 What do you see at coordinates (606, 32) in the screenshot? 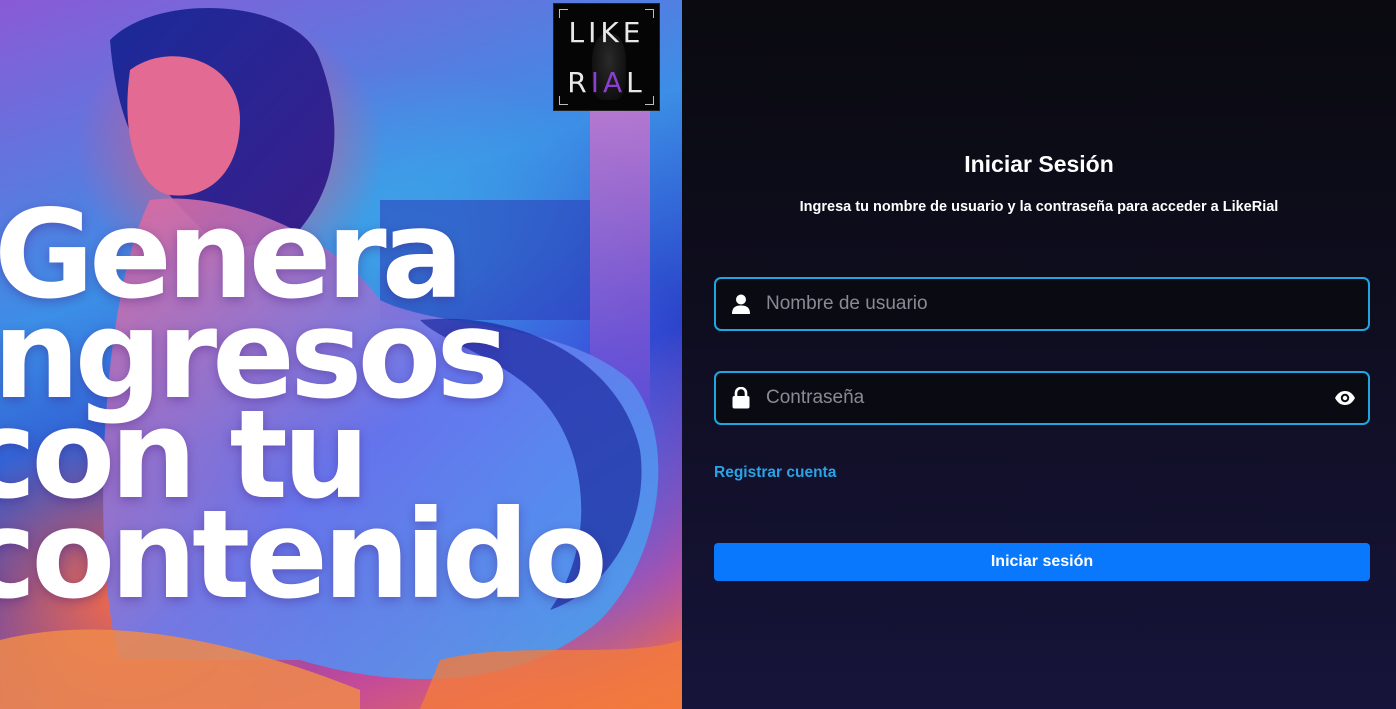
I see `logo-word-like: LIKE` at bounding box center [606, 32].